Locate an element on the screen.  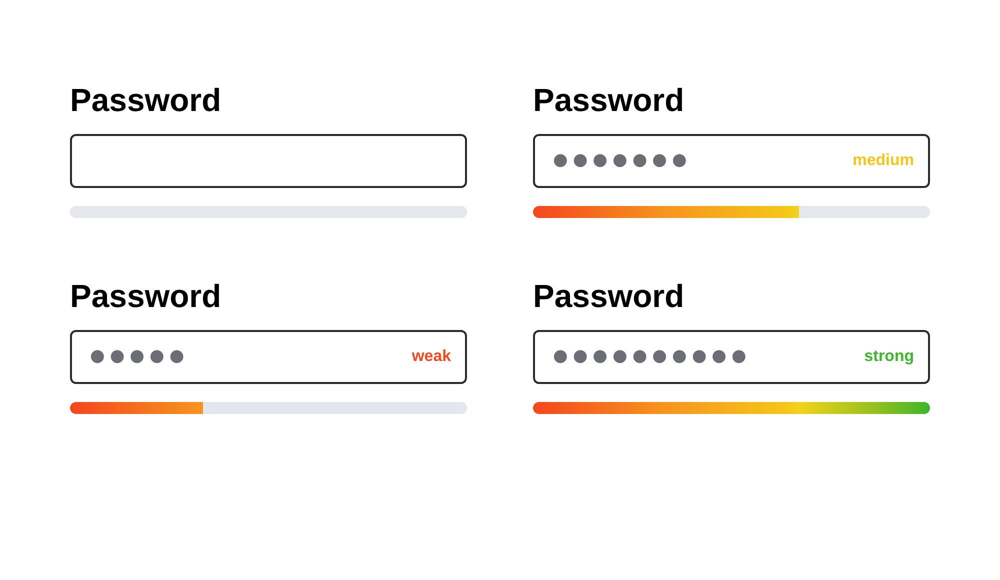
password-field: ●●●●●●● medium is located at coordinates (731, 161).